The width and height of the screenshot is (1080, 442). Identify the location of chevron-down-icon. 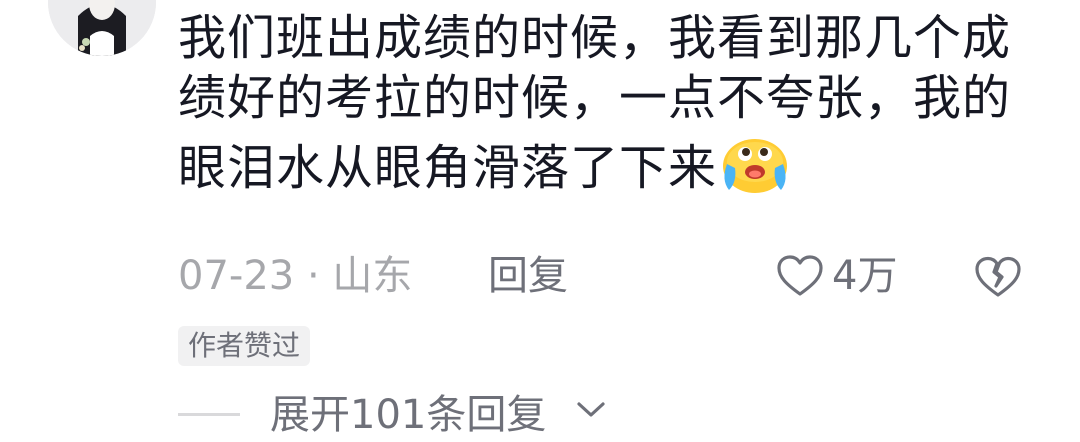
(591, 409).